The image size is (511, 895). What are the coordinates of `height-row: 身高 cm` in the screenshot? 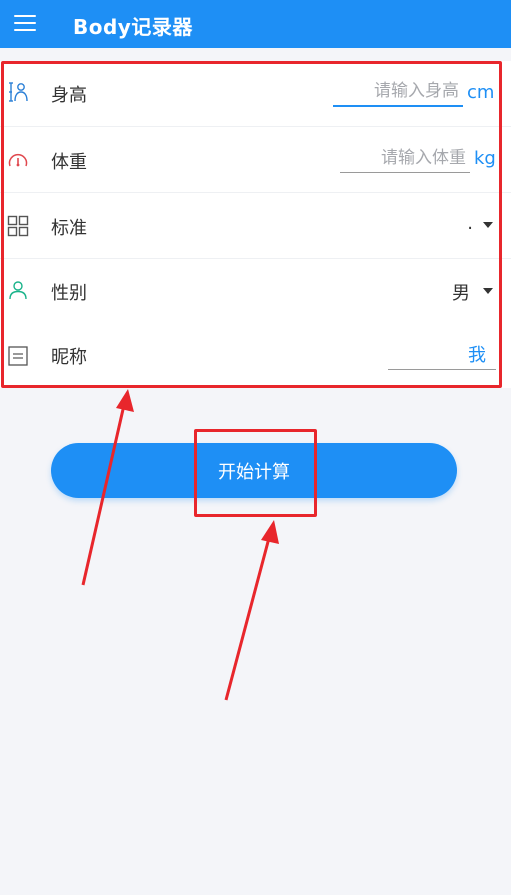 It's located at (255, 94).